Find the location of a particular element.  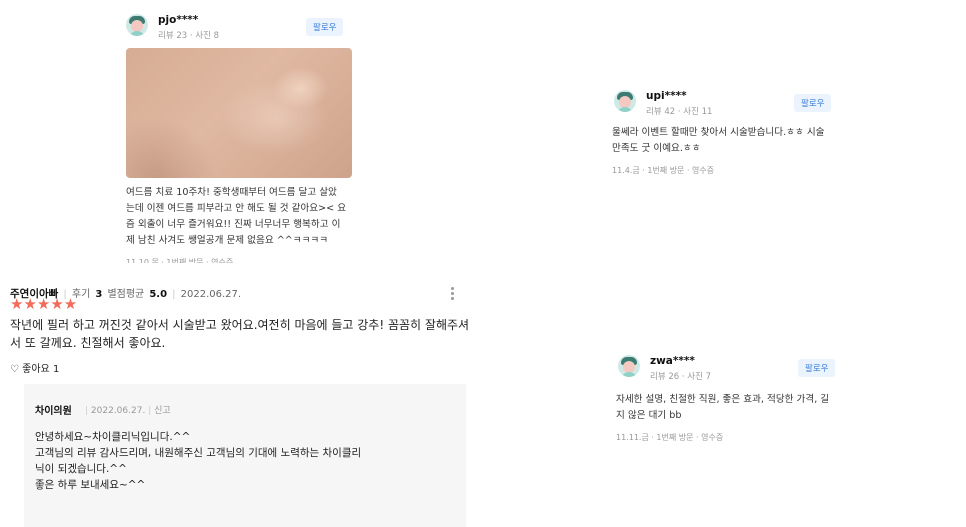

report-link: 신고 is located at coordinates (162, 411).